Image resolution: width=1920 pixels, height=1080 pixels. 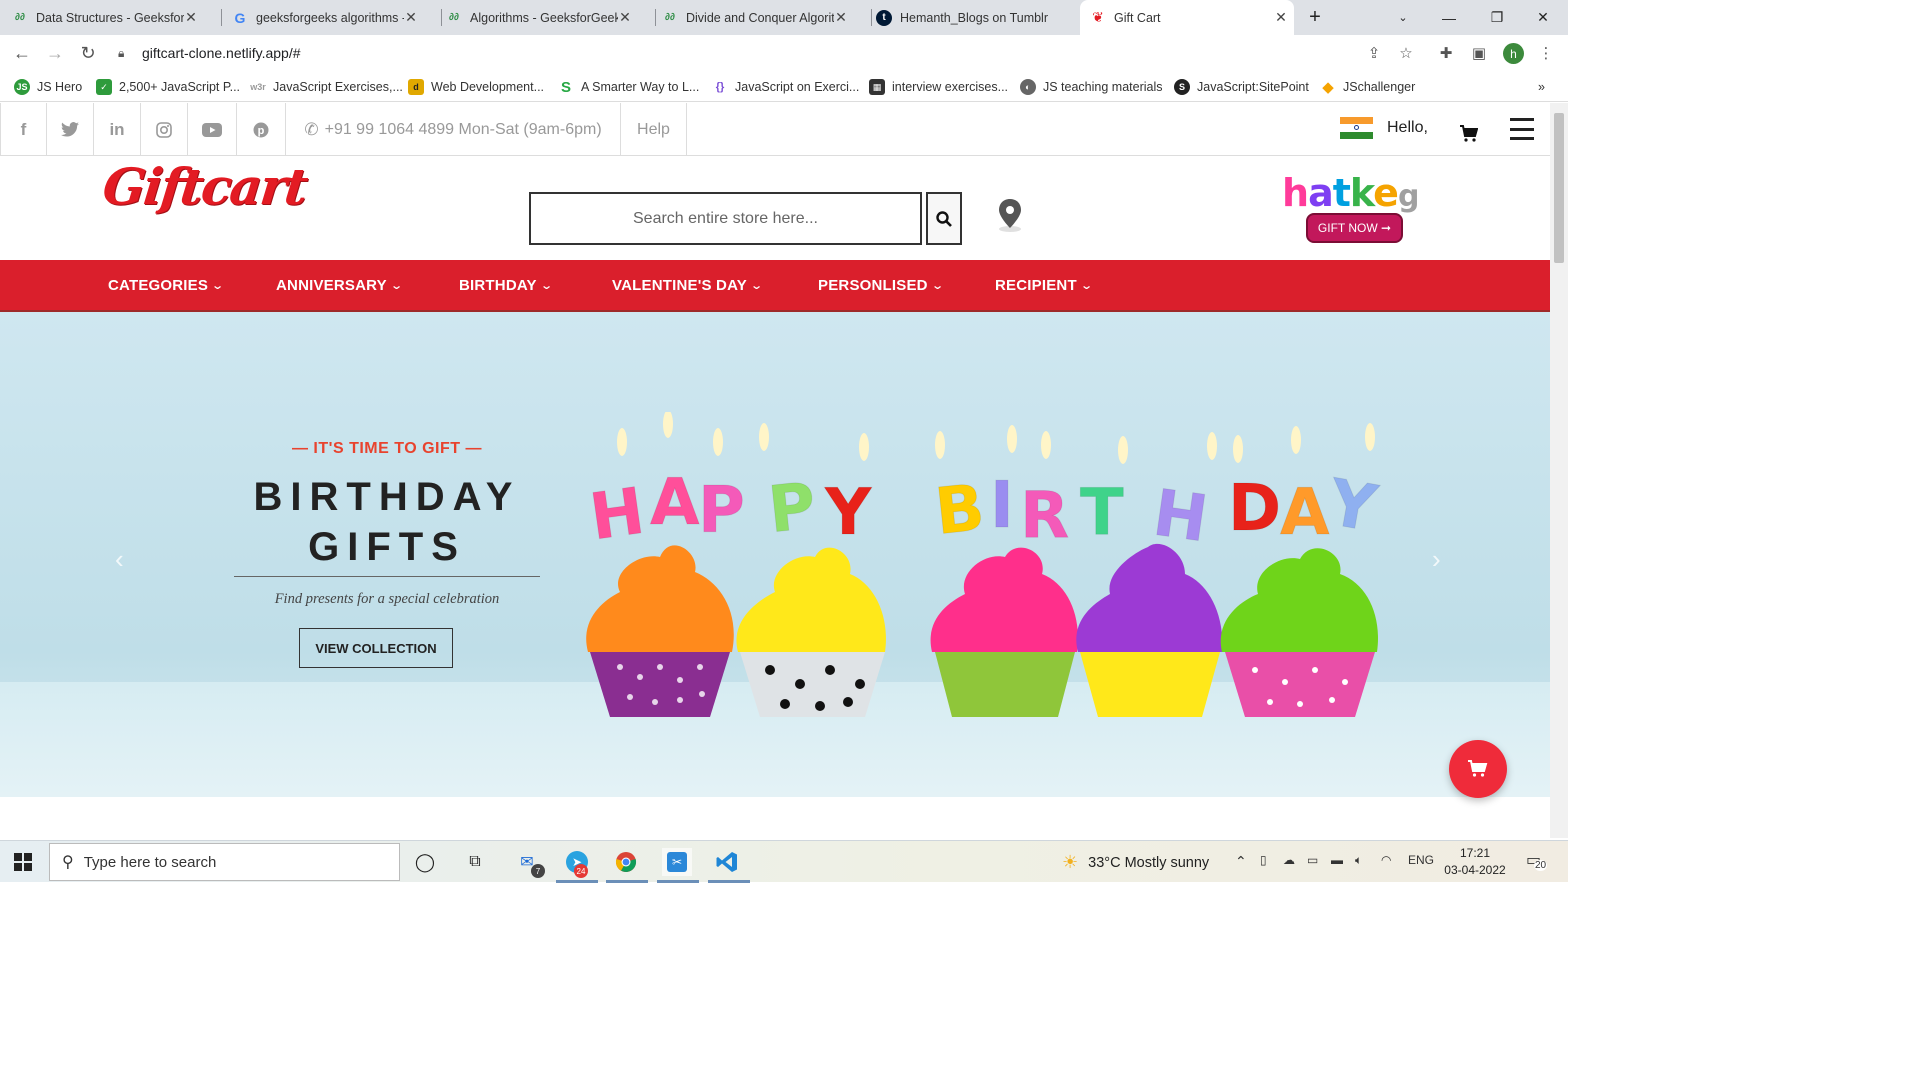 I want to click on chrome-icon, so click(x=626, y=862).